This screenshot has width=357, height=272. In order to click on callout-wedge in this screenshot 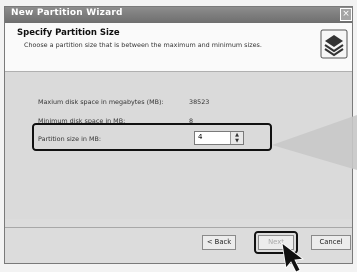, I will do `click(314, 142)`.